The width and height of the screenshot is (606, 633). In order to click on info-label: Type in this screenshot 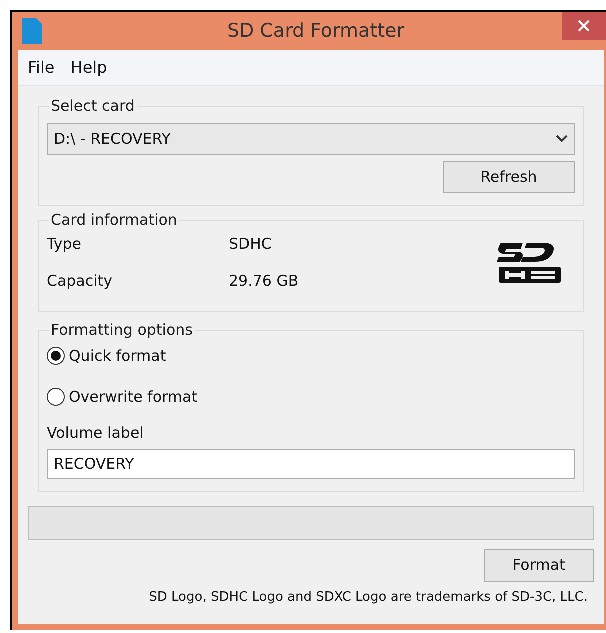, I will do `click(64, 244)`.